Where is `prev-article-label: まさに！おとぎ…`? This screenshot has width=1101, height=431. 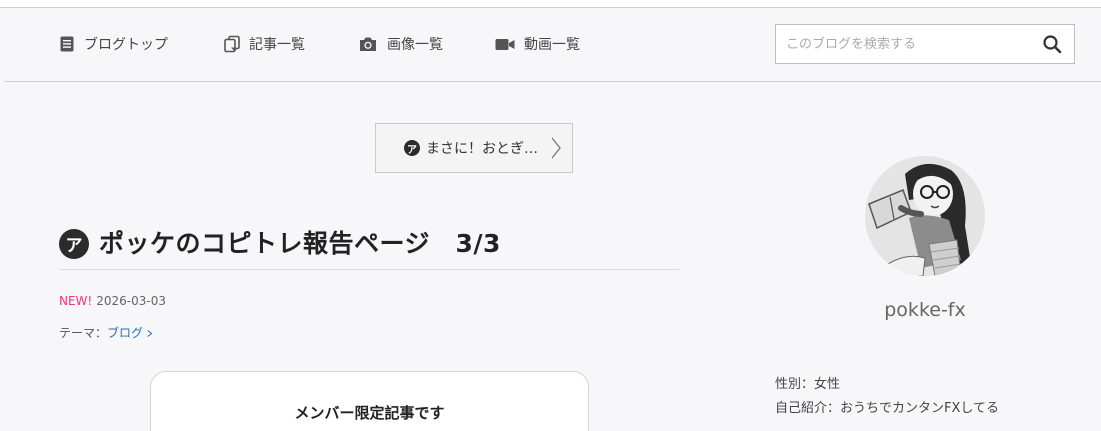 prev-article-label: まさに！おとぎ… is located at coordinates (482, 149).